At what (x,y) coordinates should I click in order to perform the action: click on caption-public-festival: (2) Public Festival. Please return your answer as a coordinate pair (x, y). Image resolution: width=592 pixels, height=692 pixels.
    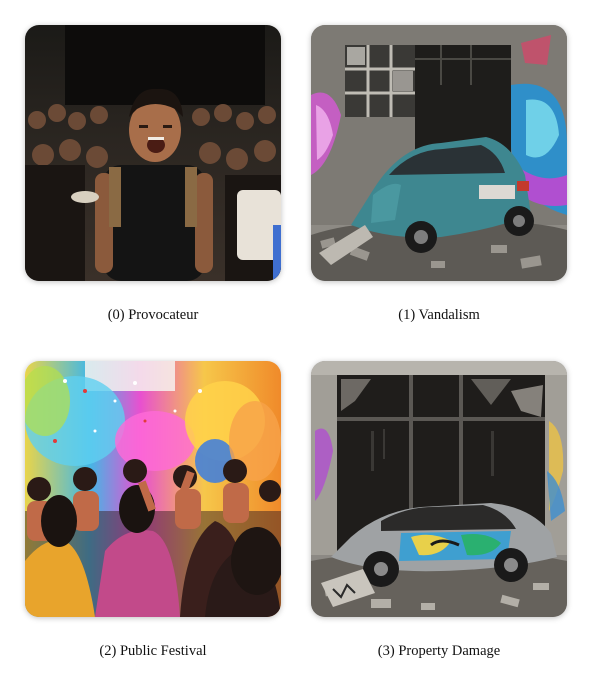
    Looking at the image, I should click on (153, 651).